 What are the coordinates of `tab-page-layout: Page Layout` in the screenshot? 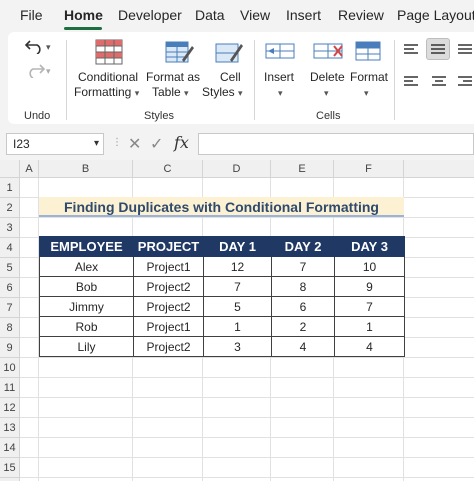 It's located at (435, 15).